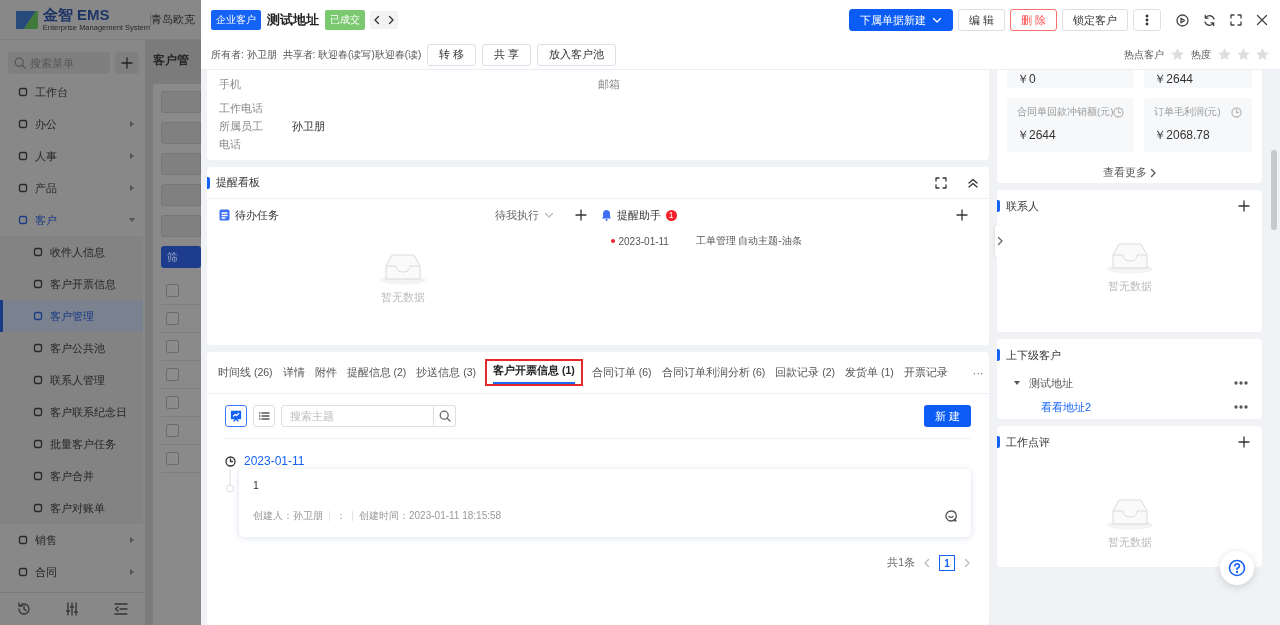  What do you see at coordinates (1236, 112) in the screenshot?
I see `info-clock-icon` at bounding box center [1236, 112].